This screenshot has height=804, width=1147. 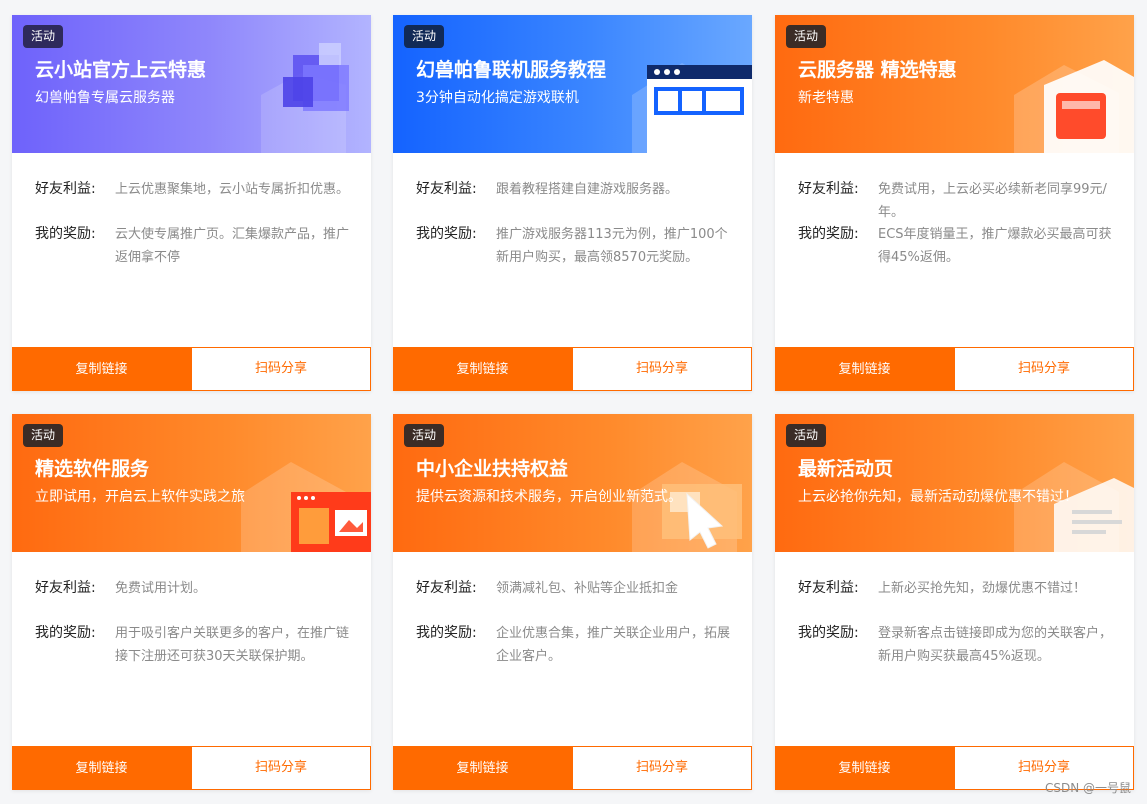 I want to click on friend-benefit-text: 免费试用，上云必买必续新老同享99元/年。, so click(x=992, y=201).